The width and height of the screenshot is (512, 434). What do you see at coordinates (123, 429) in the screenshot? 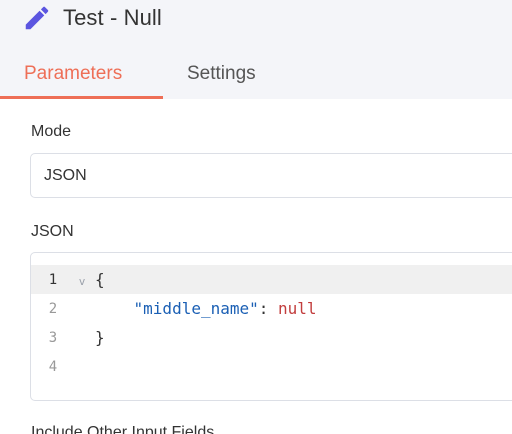
I see `next-field-label: Include Other Input Fields` at bounding box center [123, 429].